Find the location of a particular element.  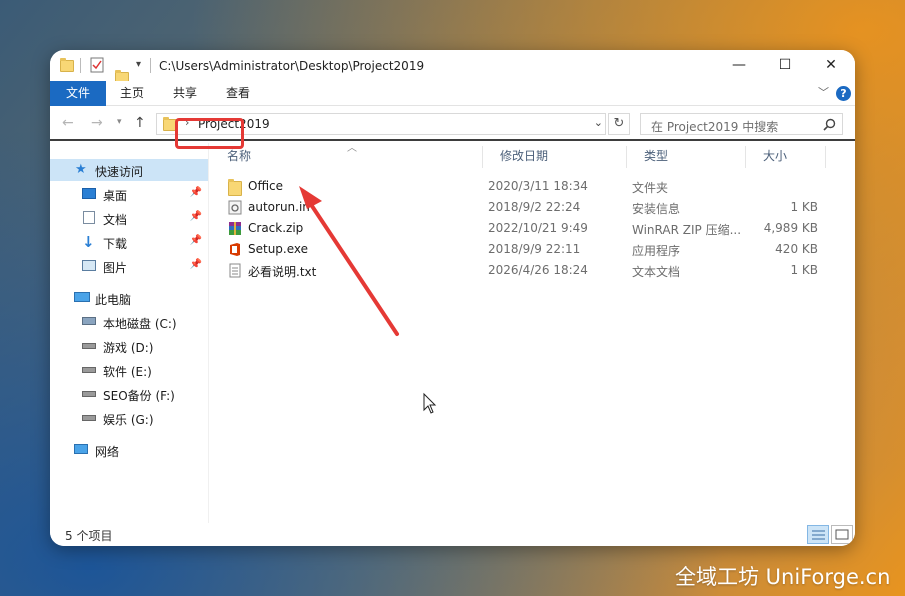

network-icon is located at coordinates (81, 449).